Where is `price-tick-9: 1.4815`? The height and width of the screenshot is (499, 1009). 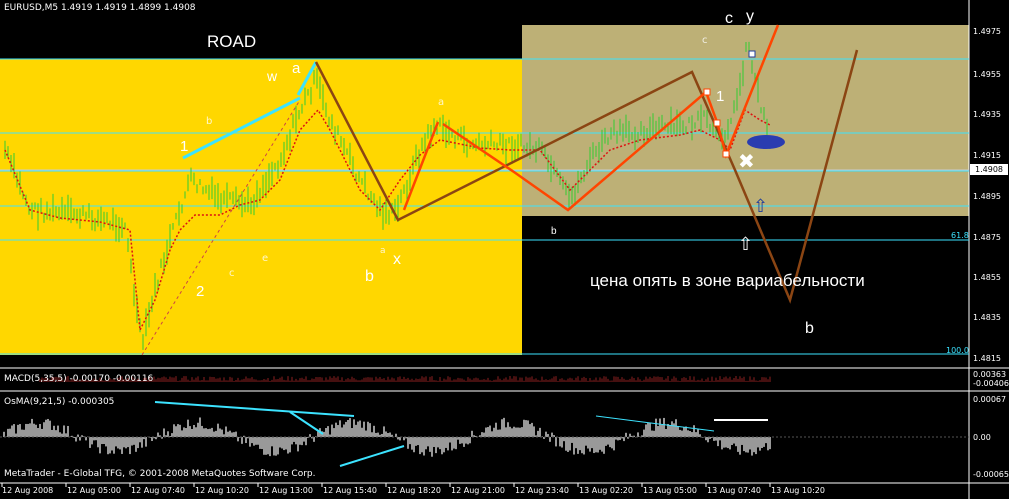 price-tick-9: 1.4815 is located at coordinates (987, 358).